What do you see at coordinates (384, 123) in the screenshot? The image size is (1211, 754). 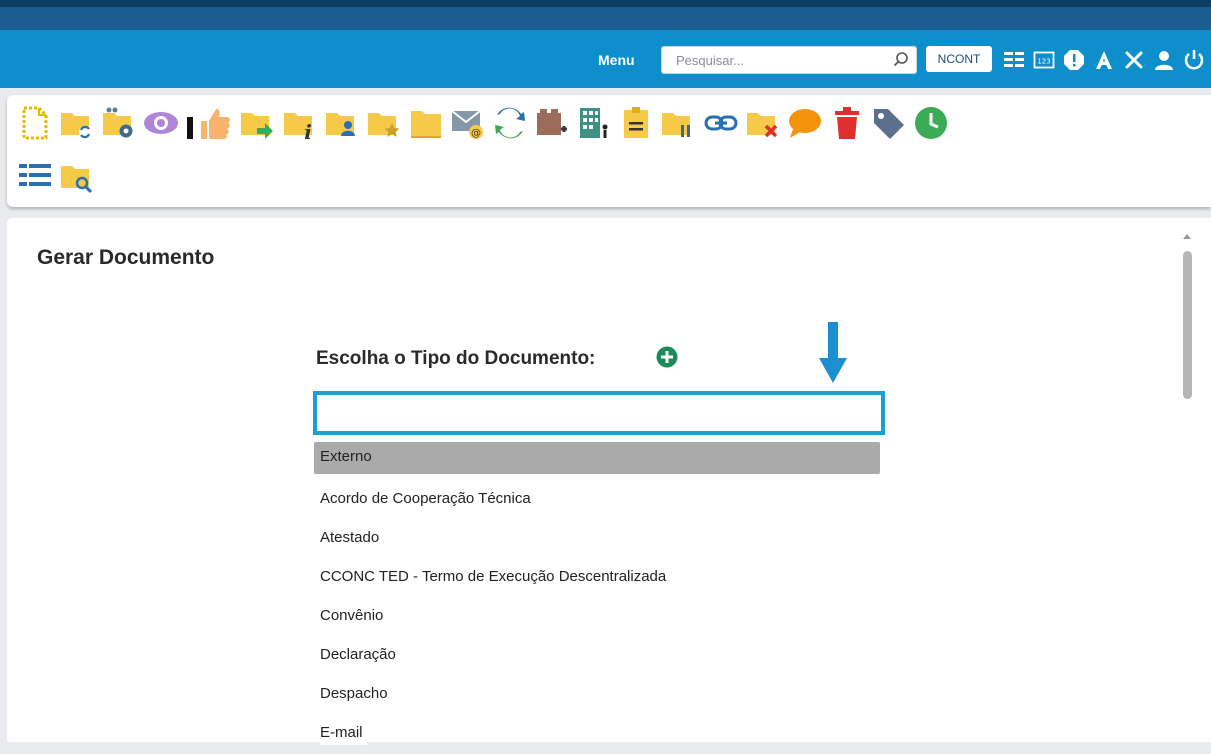 I see `follow-process-icon` at bounding box center [384, 123].